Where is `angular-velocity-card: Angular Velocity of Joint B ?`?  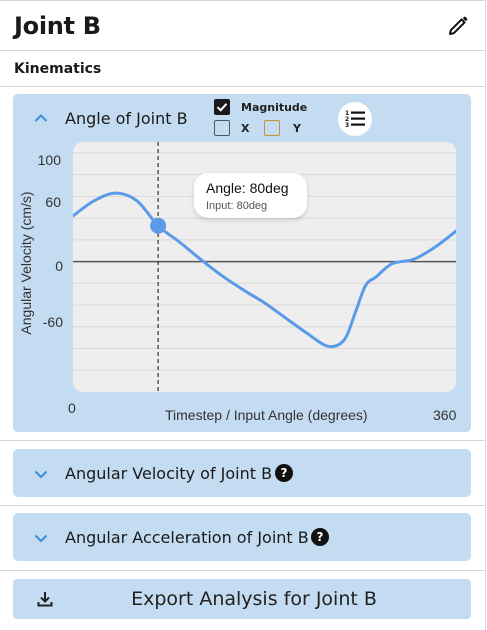
angular-velocity-card: Angular Velocity of Joint B ? is located at coordinates (242, 473).